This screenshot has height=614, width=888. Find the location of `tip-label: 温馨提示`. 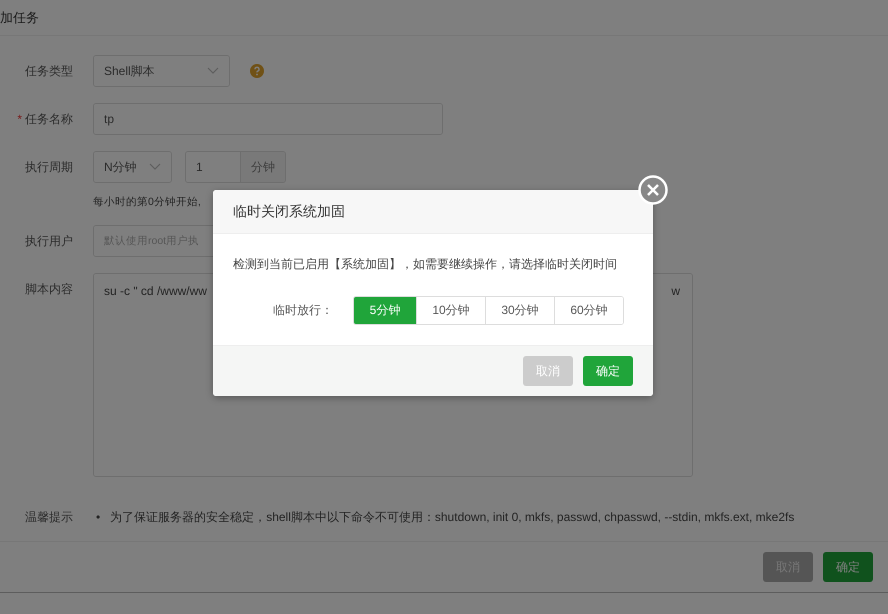

tip-label: 温馨提示 is located at coordinates (49, 517).